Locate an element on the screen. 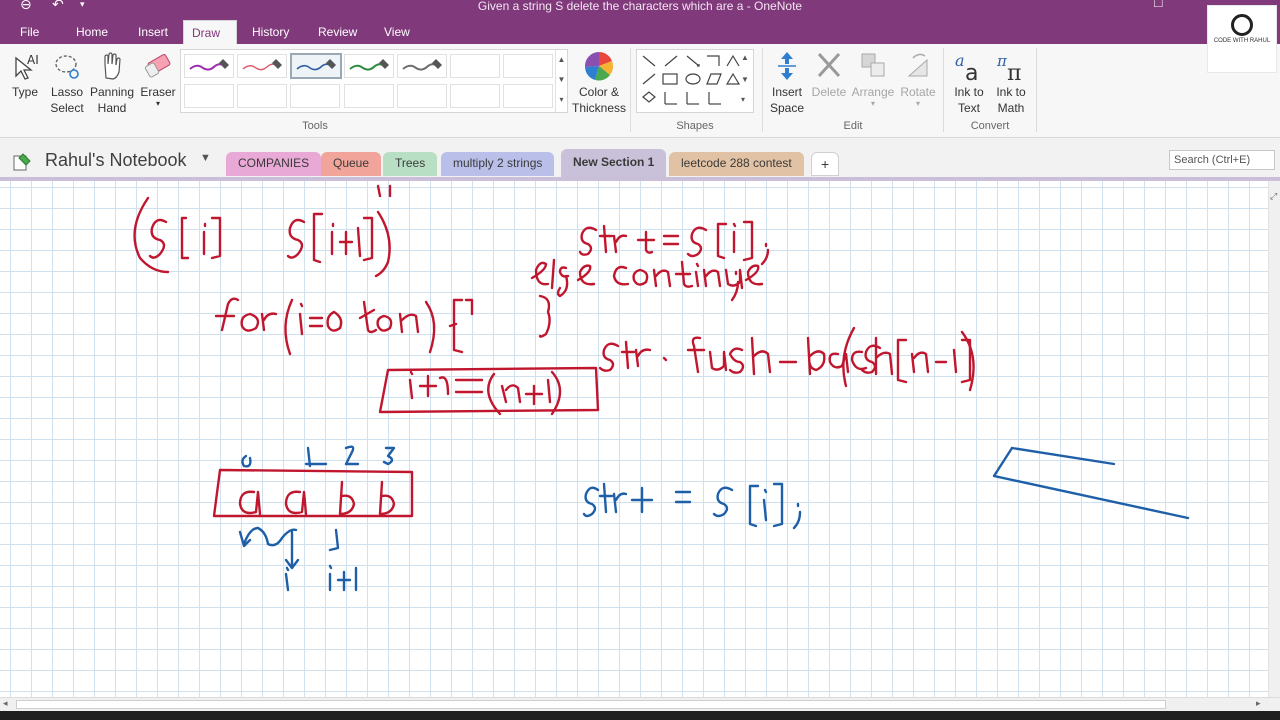 Image resolution: width=1280 pixels, height=720 pixels. insert-space-label: Insert Space is located at coordinates (787, 100).